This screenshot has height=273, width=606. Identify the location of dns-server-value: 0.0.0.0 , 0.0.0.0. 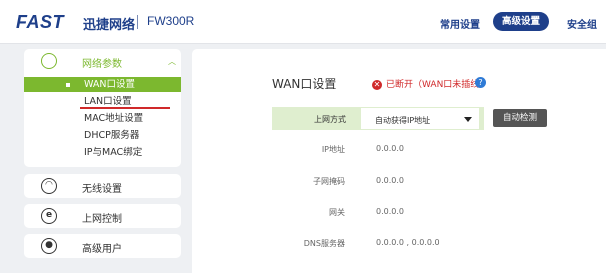
(408, 242).